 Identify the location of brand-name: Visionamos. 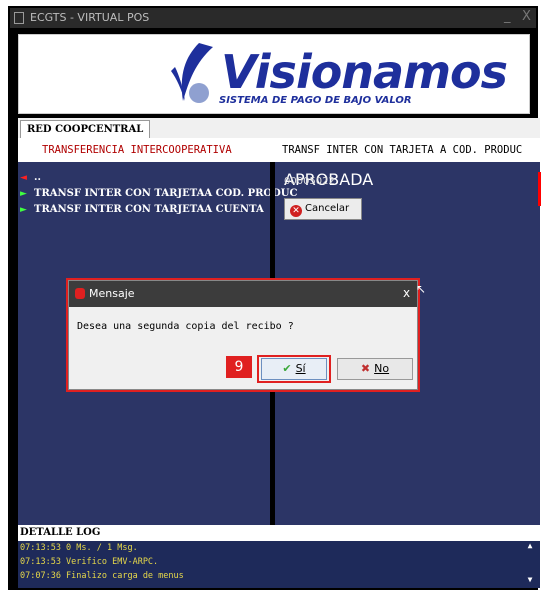
(364, 72).